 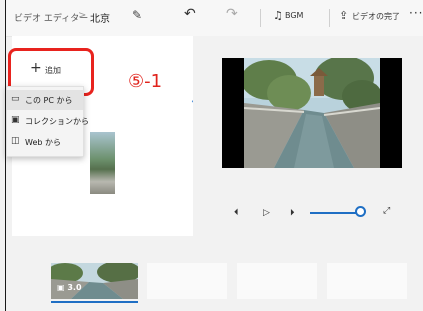 What do you see at coordinates (145, 81) in the screenshot?
I see `step-annotation: ⑤-1` at bounding box center [145, 81].